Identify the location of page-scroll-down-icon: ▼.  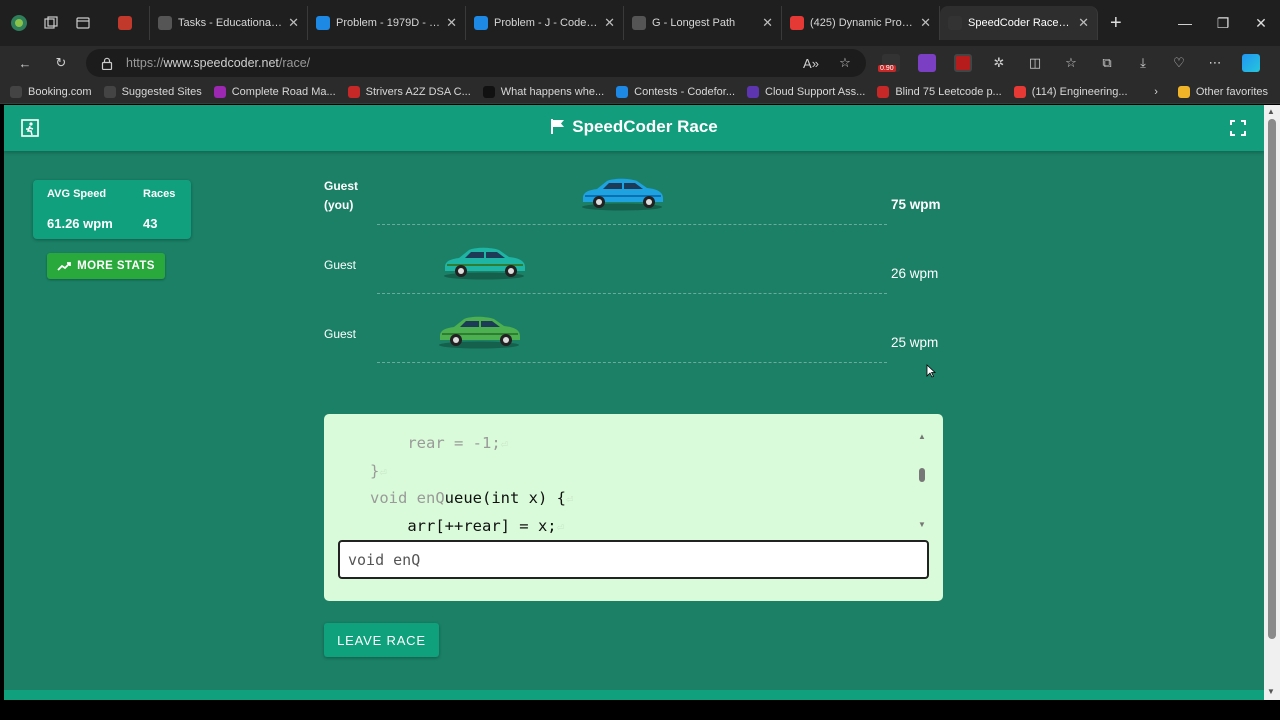
(1271, 691).